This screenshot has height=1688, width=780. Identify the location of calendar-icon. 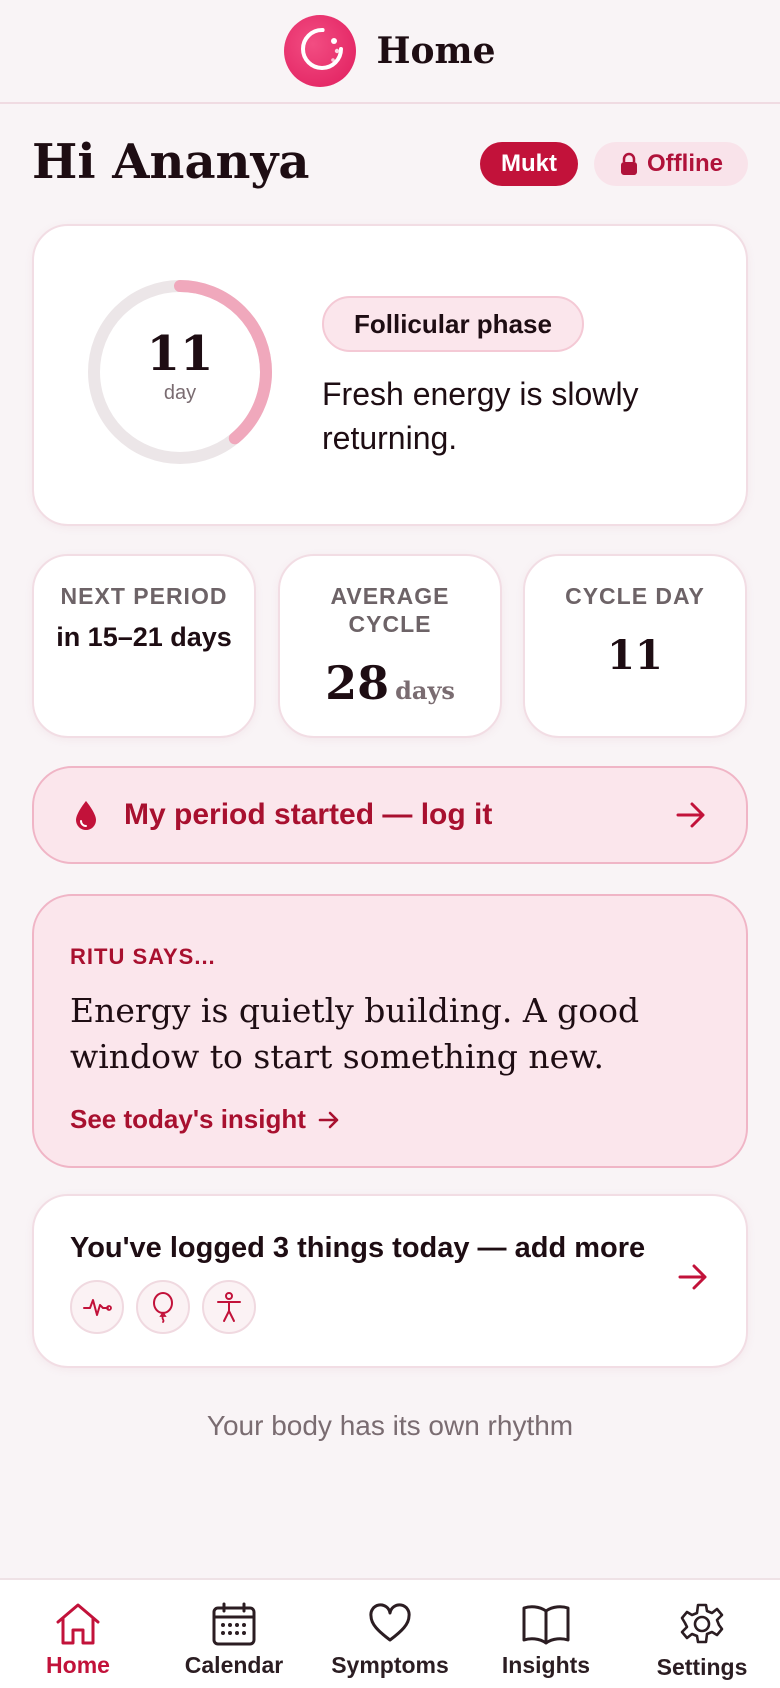
(234, 1624).